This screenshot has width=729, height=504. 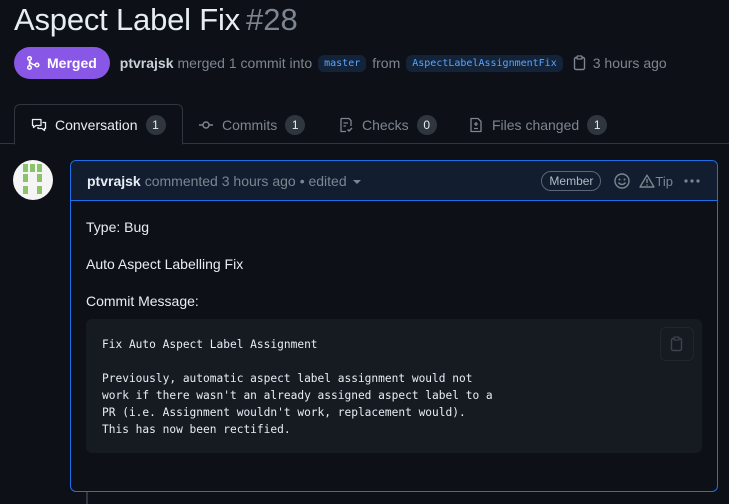 I want to click on copy-code-button, so click(x=677, y=344).